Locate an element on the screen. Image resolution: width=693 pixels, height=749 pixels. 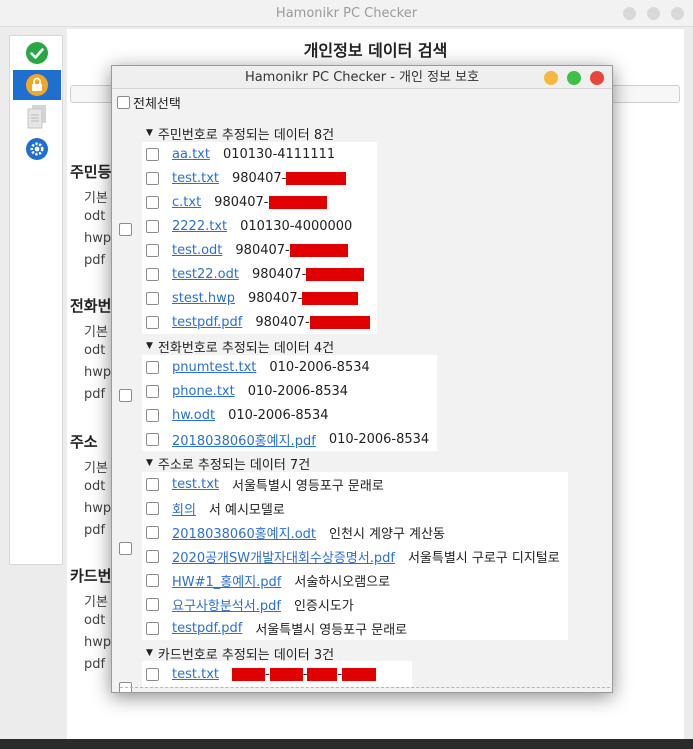
list-item: testpdf.pdf 980407- is located at coordinates (258, 322).